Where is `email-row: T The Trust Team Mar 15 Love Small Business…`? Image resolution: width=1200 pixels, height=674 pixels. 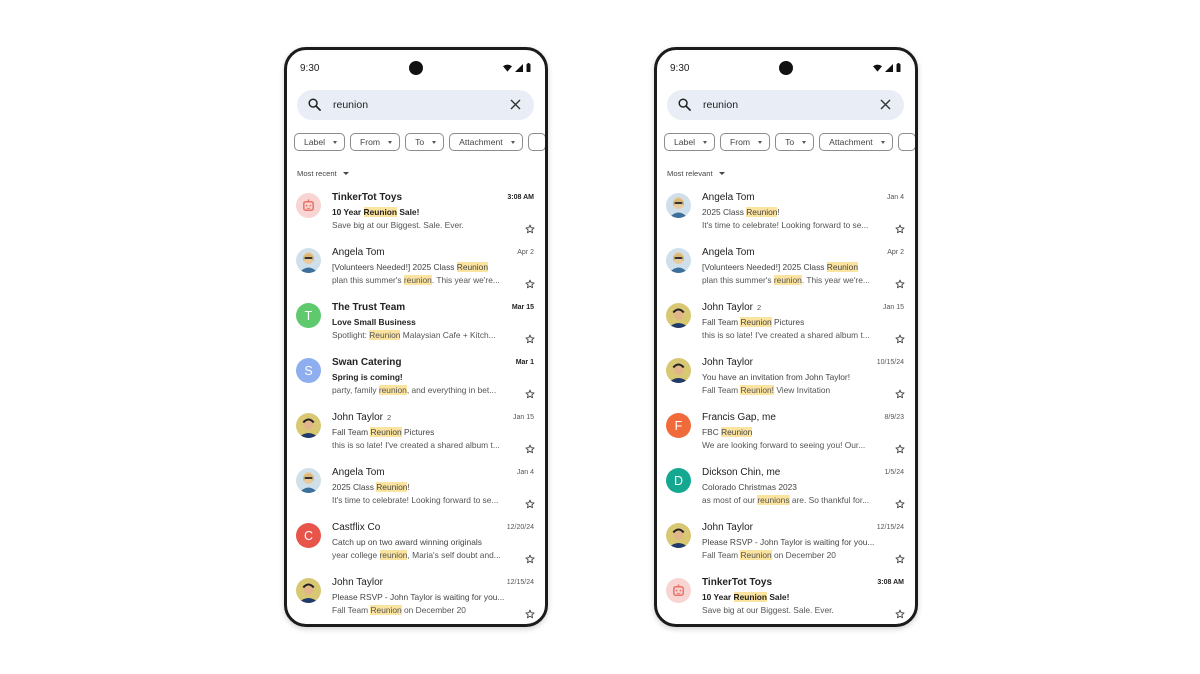
email-row: T The Trust Team Mar 15 Love Small Business… is located at coordinates (416, 324).